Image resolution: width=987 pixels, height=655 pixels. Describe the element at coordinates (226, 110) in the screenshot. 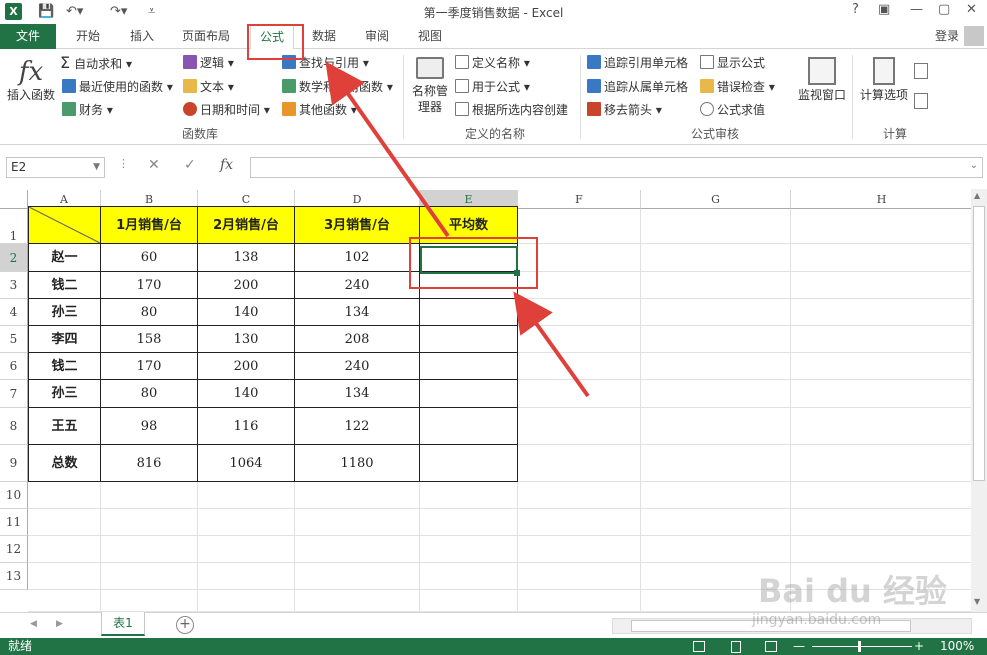

I see `datetime-button: 日期和时间 ▾` at that location.